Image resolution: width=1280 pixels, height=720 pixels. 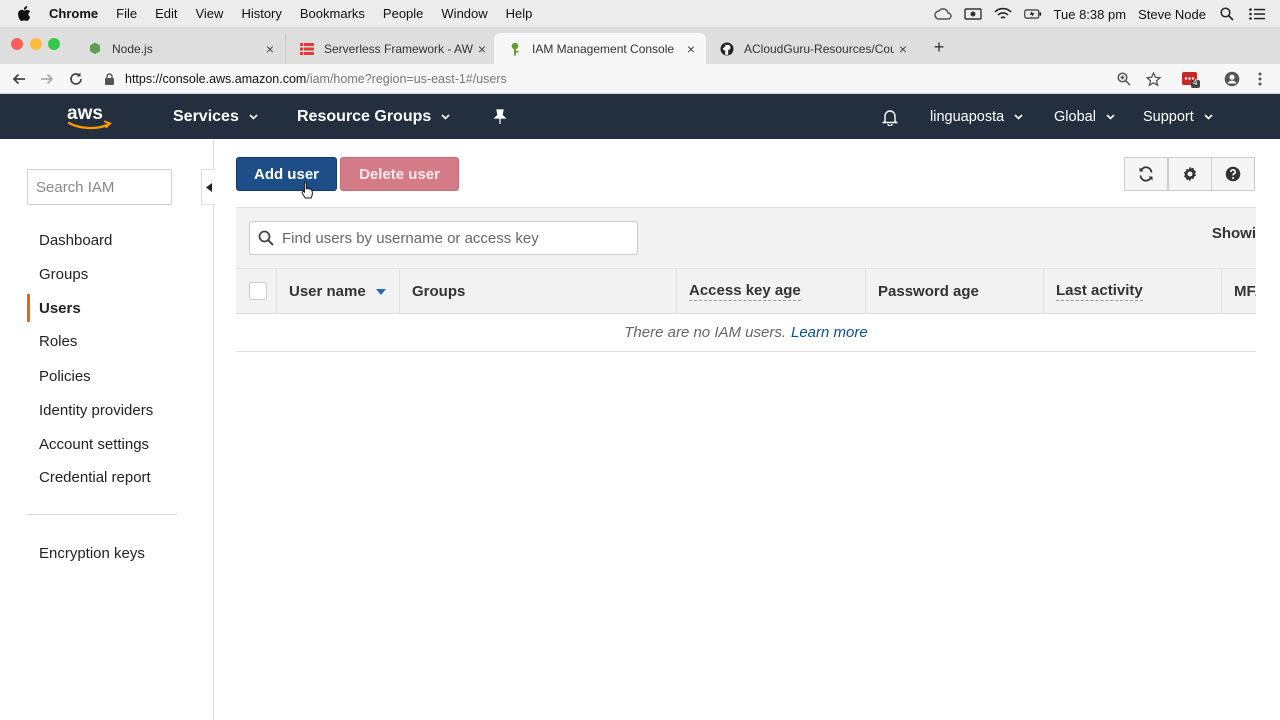 What do you see at coordinates (1232, 79) in the screenshot?
I see `profile-icon` at bounding box center [1232, 79].